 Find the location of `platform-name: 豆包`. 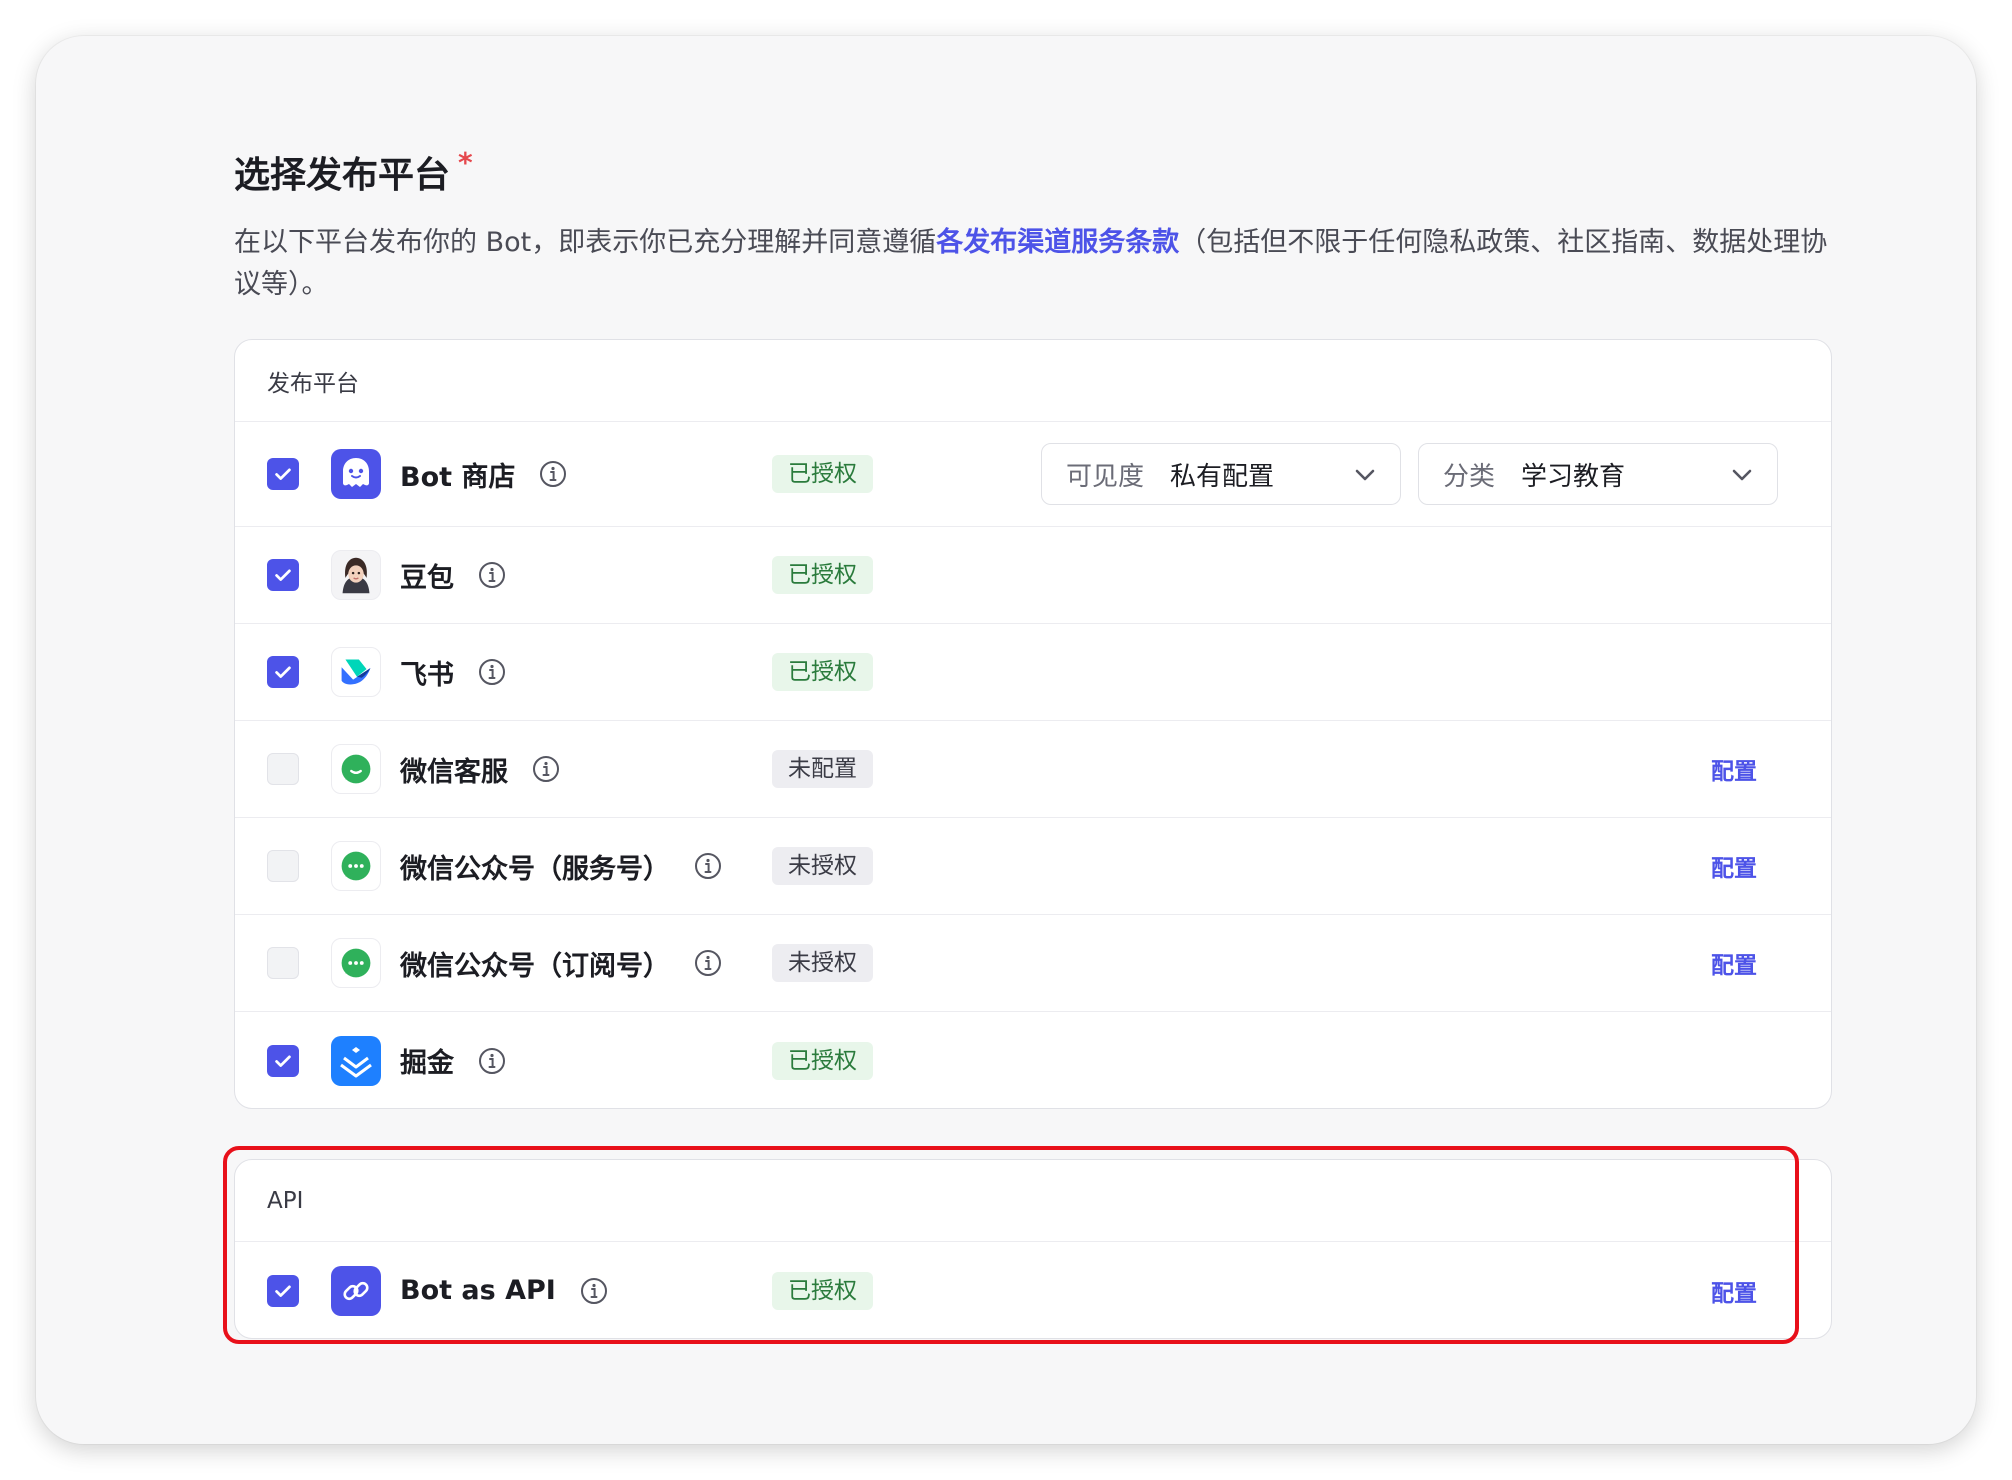

platform-name: 豆包 is located at coordinates (453, 575).